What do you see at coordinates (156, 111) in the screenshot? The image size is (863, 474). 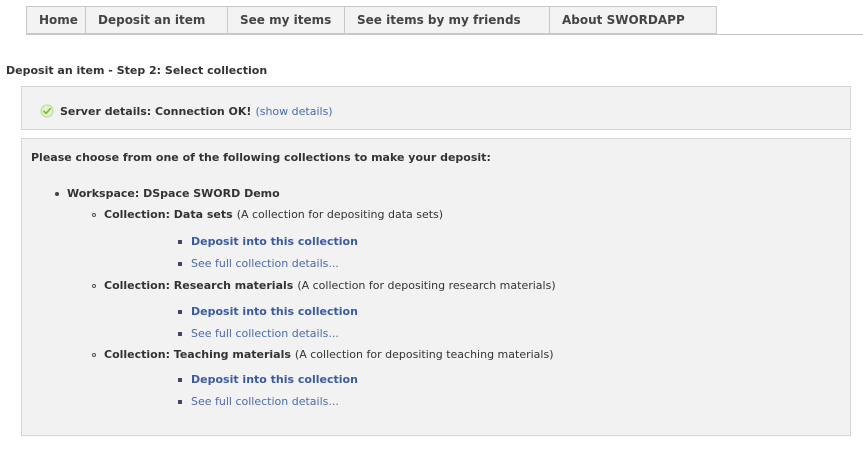 I see `server-status-label: Server details: Connection OK!` at bounding box center [156, 111].